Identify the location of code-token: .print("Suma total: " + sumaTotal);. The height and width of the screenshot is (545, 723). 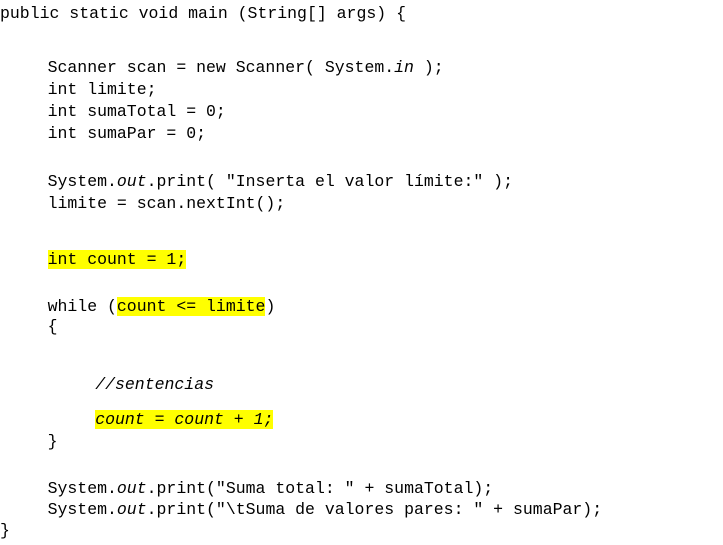
(320, 488).